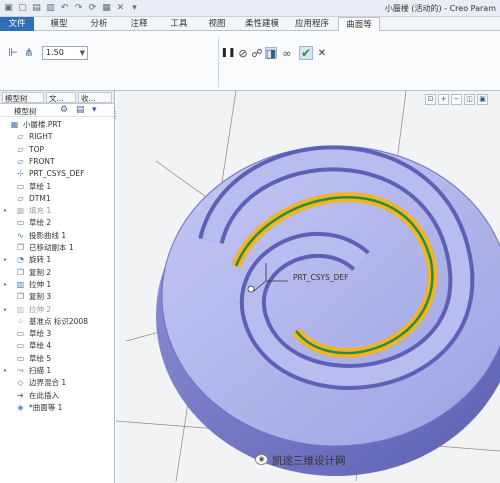 The width and height of the screenshot is (500, 483). Describe the element at coordinates (59, 24) in the screenshot. I see `tab-model: 模型` at that location.